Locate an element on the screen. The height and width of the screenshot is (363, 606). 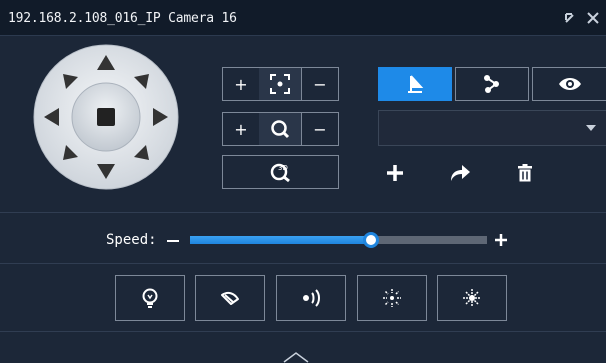
title-bar: 192.168.2.108_016_IP Camera 16 is located at coordinates (303, 18).